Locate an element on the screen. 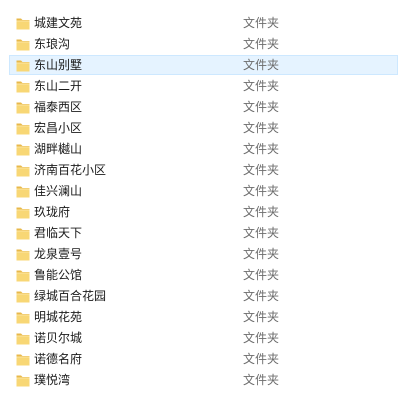 The width and height of the screenshot is (398, 394). file-name: 绿城百合花园 is located at coordinates (70, 296).